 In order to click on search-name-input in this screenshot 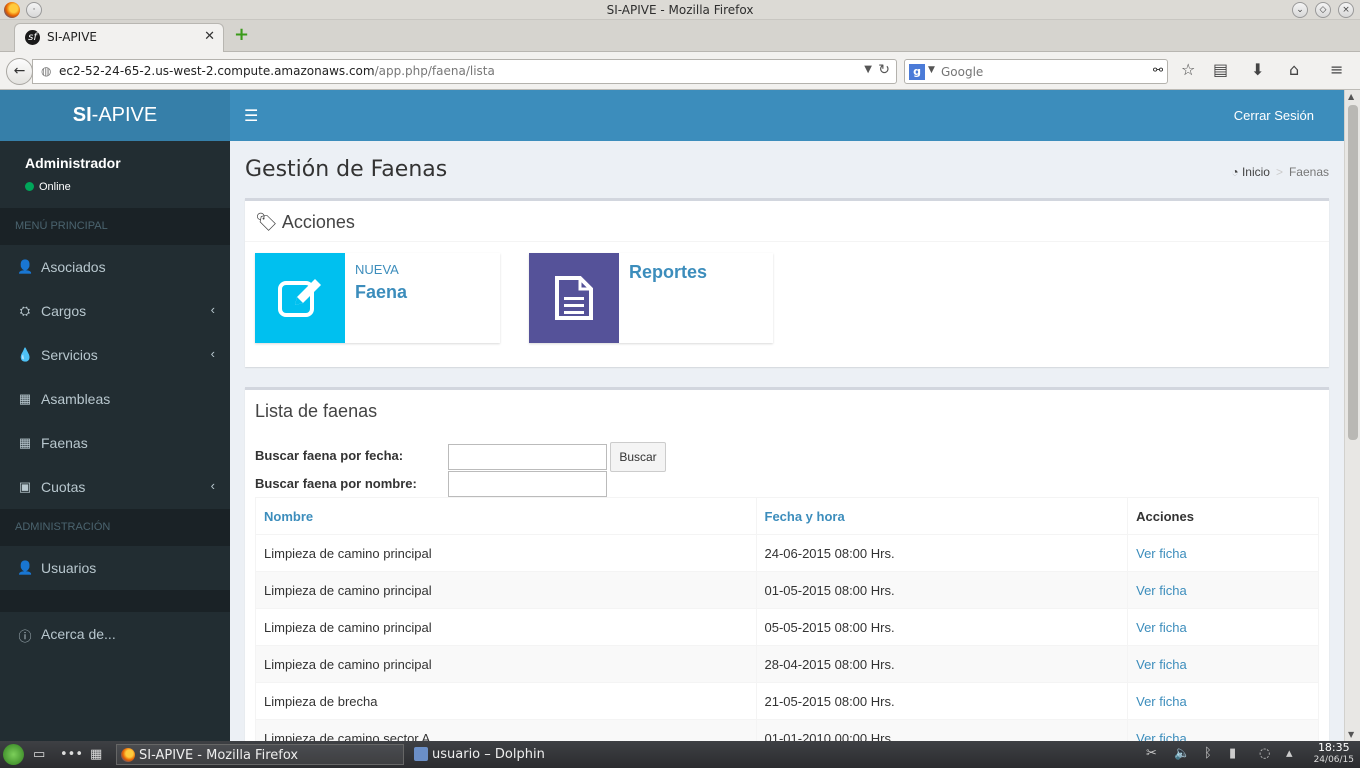, I will do `click(527, 484)`.